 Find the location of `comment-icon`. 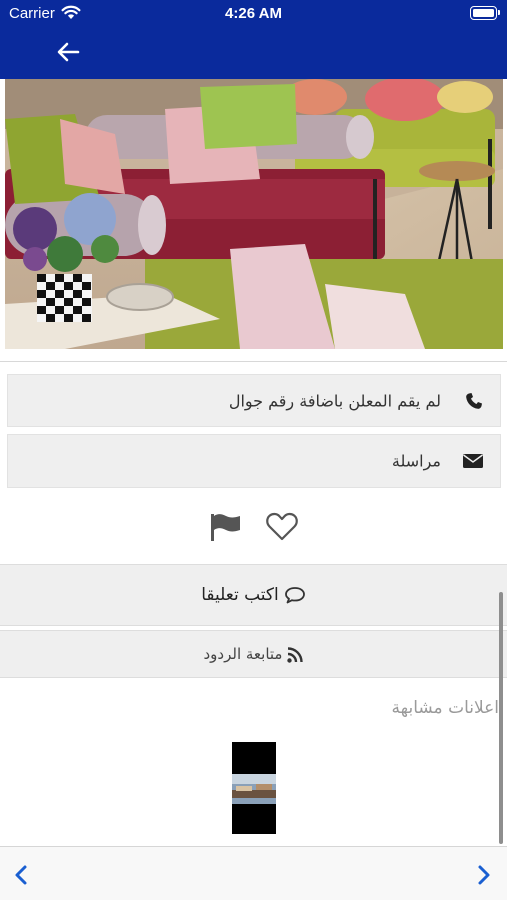

comment-icon is located at coordinates (294, 595).